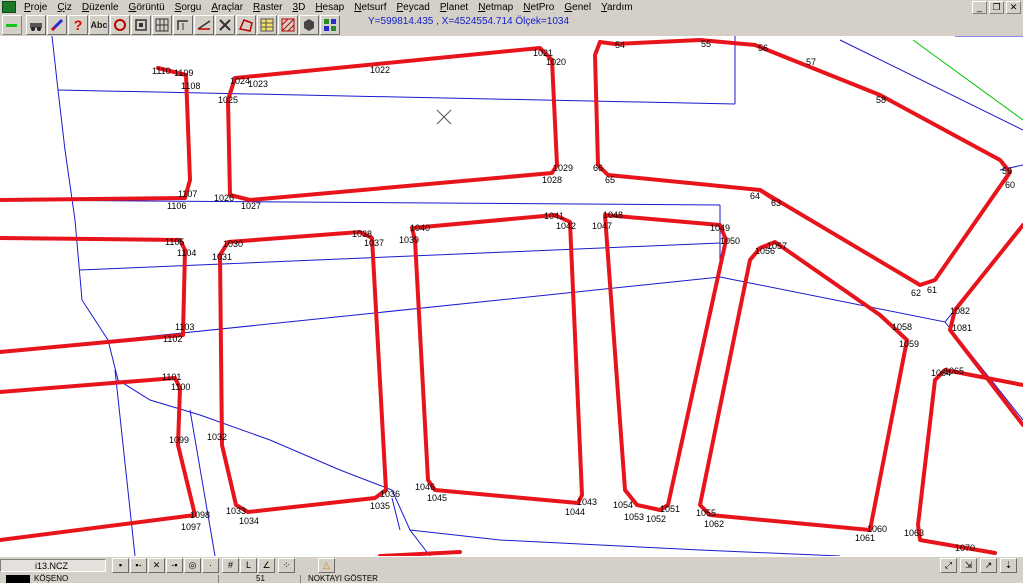 The height and width of the screenshot is (583, 1023). What do you see at coordinates (225, 25) in the screenshot?
I see `cross-icon` at bounding box center [225, 25].